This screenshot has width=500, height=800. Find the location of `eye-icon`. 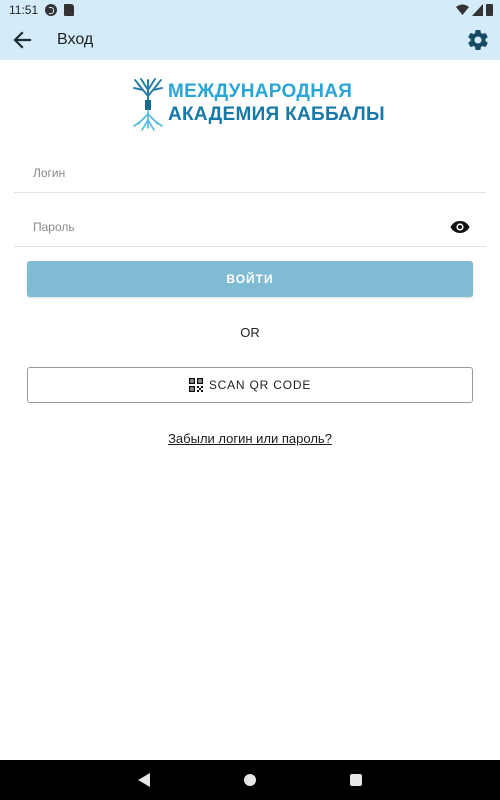

eye-icon is located at coordinates (460, 227).